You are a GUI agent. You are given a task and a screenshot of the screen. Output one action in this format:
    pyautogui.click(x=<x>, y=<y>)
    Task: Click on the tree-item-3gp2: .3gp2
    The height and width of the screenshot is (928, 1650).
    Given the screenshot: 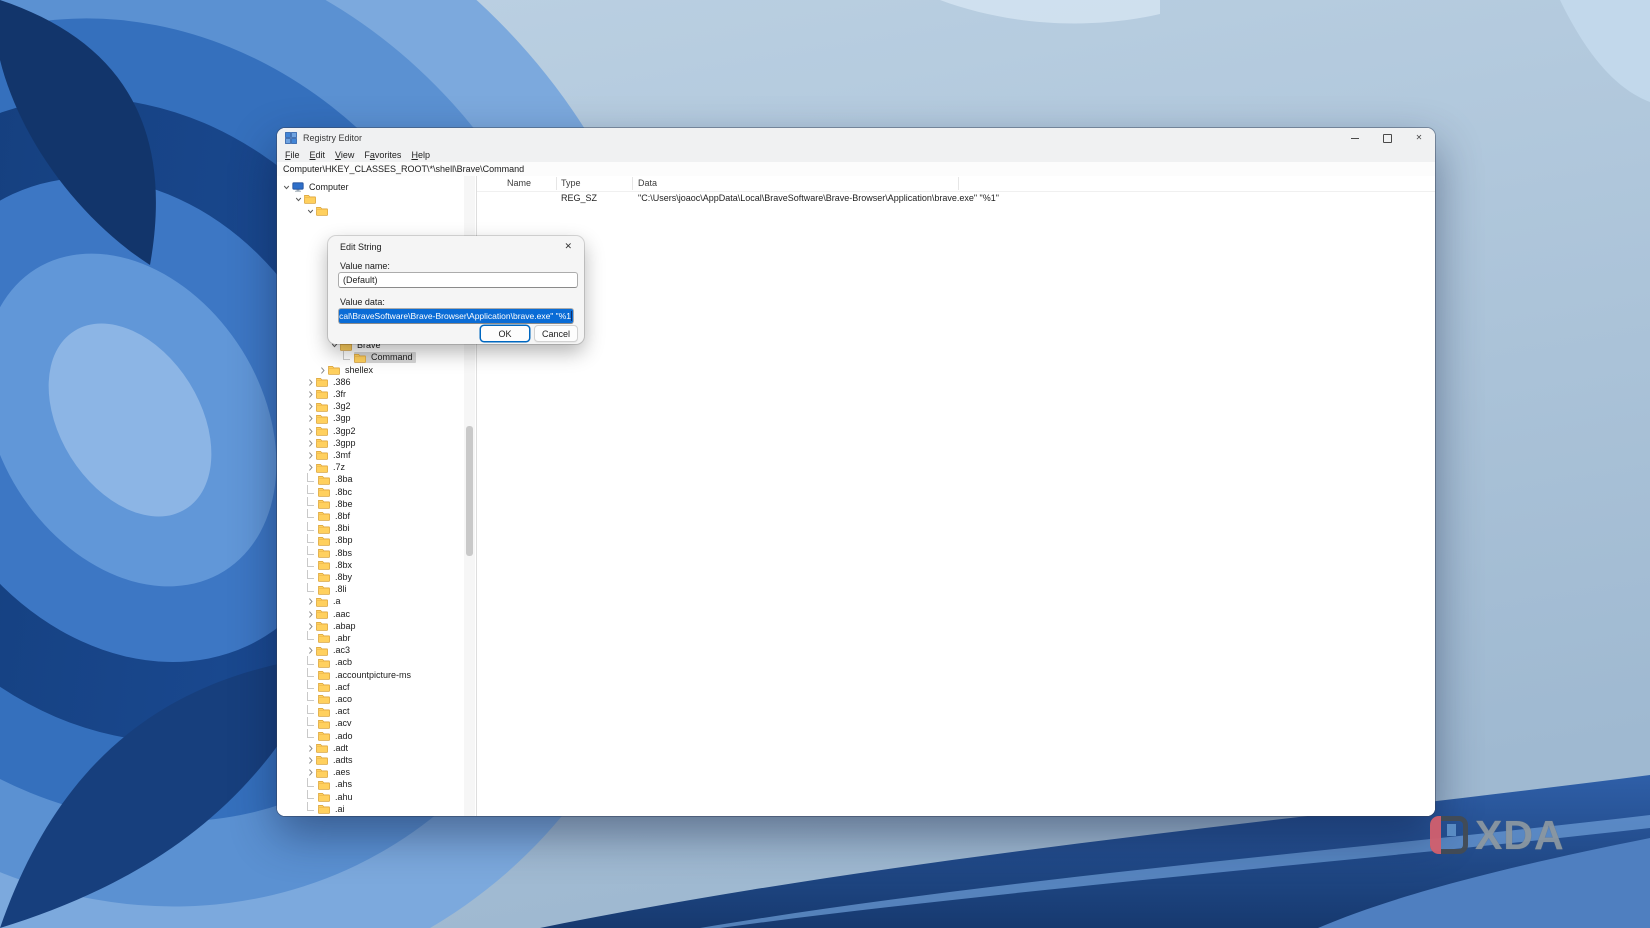 What is the action you would take?
    pyautogui.click(x=333, y=431)
    